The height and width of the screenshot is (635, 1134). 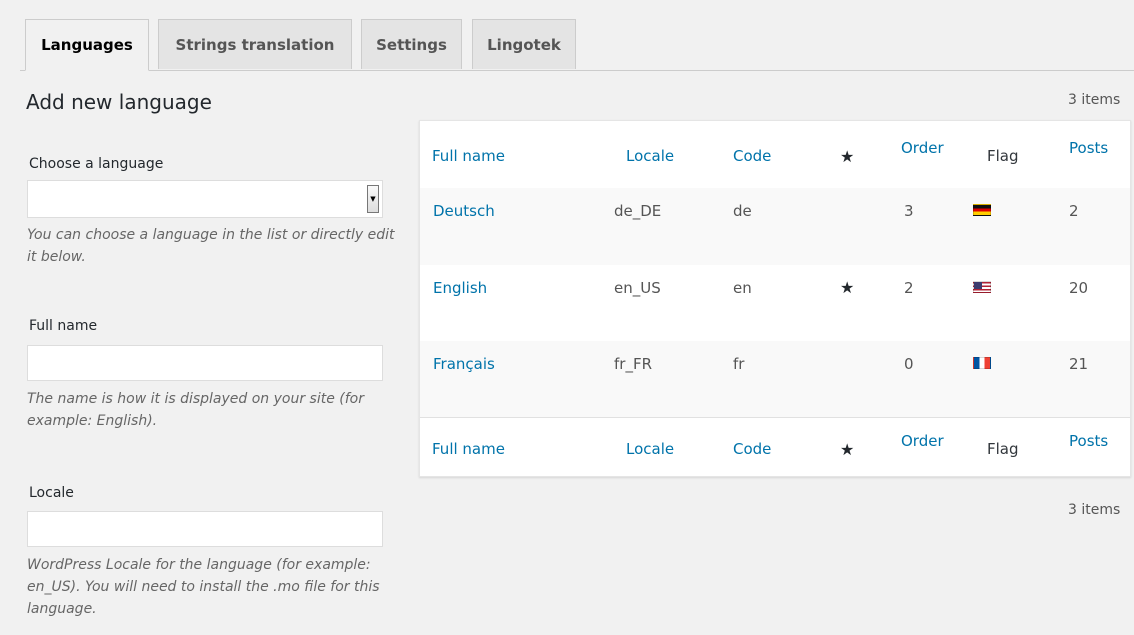 What do you see at coordinates (63, 326) in the screenshot?
I see `full-name-label: Full name` at bounding box center [63, 326].